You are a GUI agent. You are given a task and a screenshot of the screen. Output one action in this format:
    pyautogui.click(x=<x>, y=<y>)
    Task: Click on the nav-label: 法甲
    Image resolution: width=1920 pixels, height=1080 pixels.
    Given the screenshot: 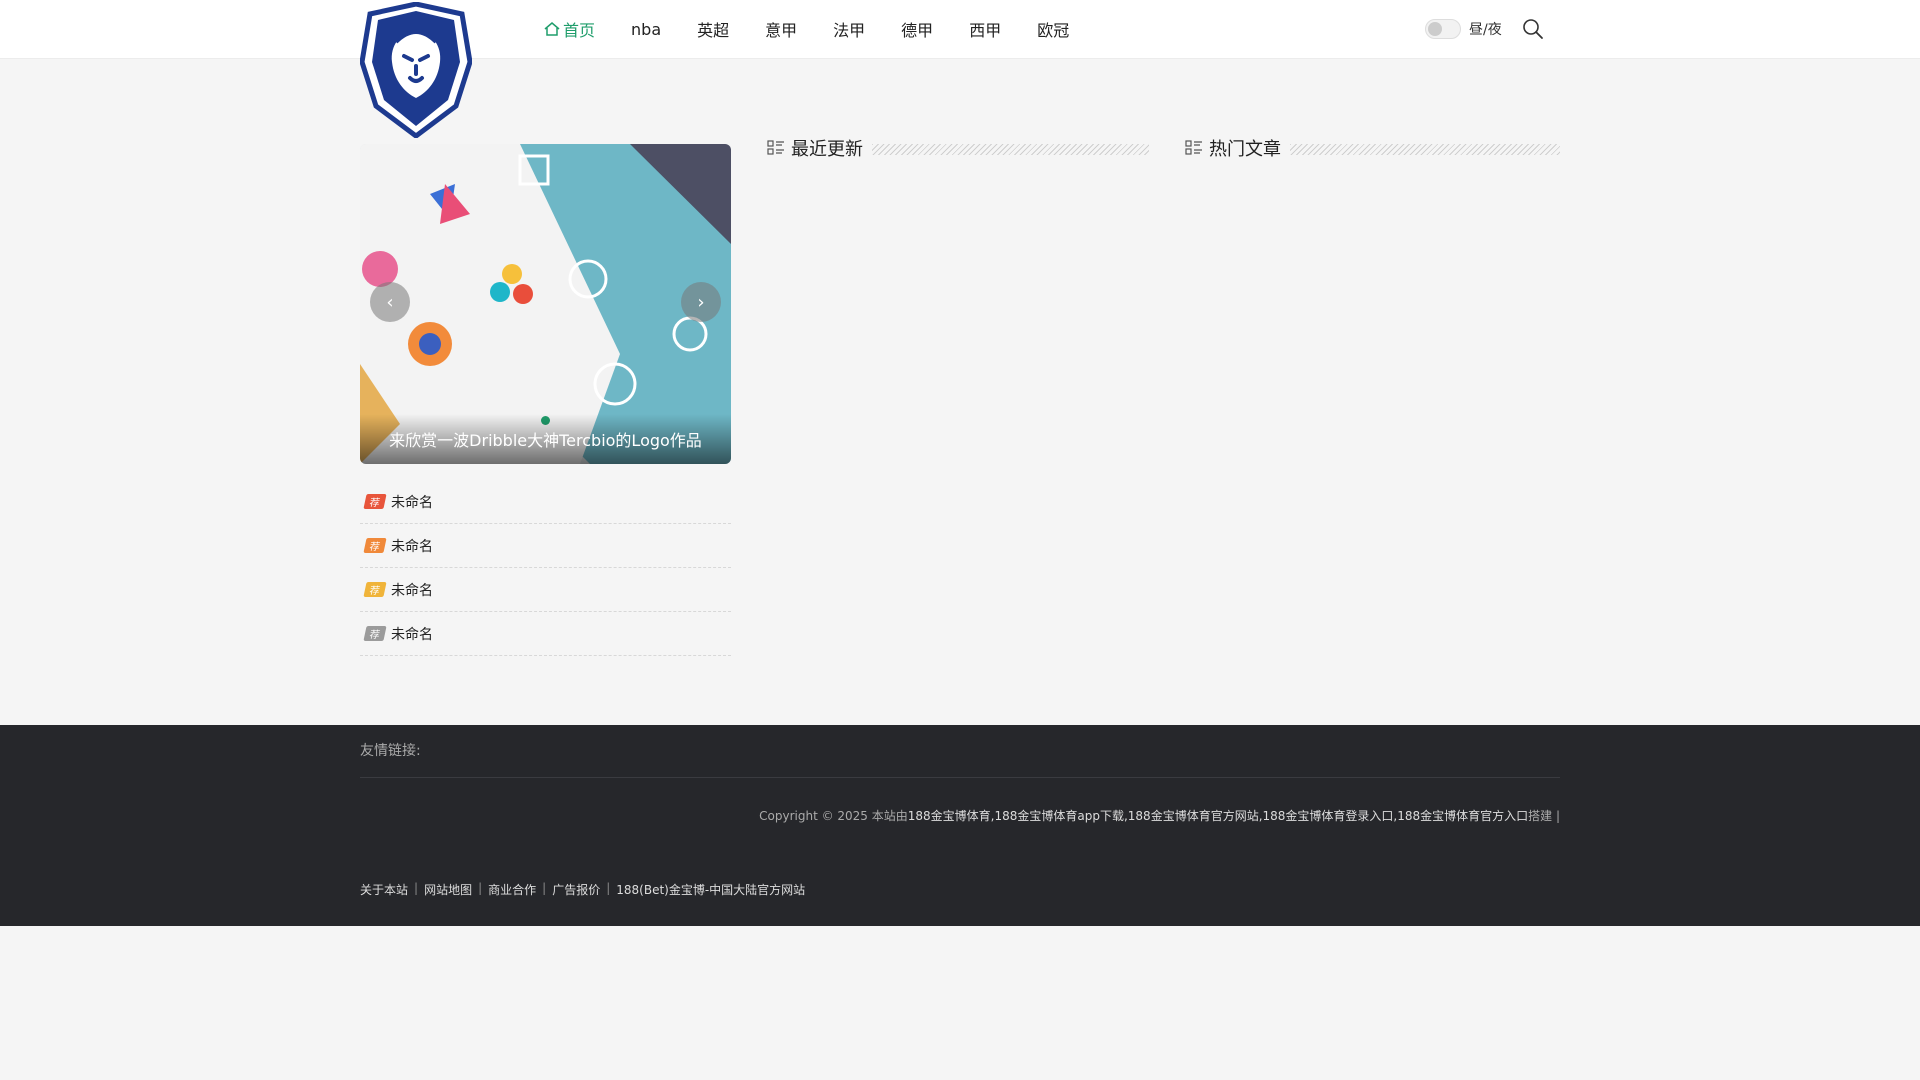 What is the action you would take?
    pyautogui.click(x=849, y=30)
    